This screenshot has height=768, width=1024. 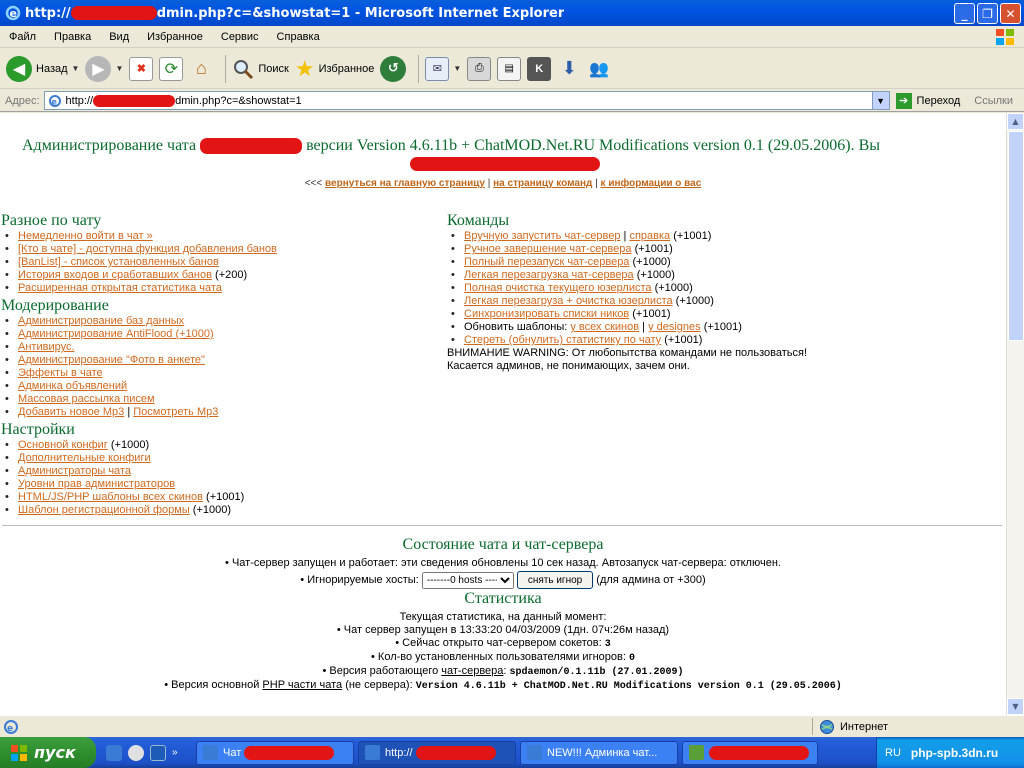 What do you see at coordinates (85, 236) in the screenshot?
I see `misc-link: Немедленно войти в чат »` at bounding box center [85, 236].